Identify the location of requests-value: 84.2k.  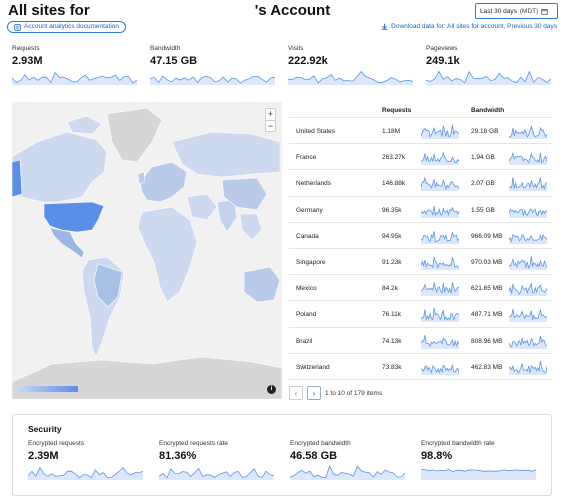
(390, 289).